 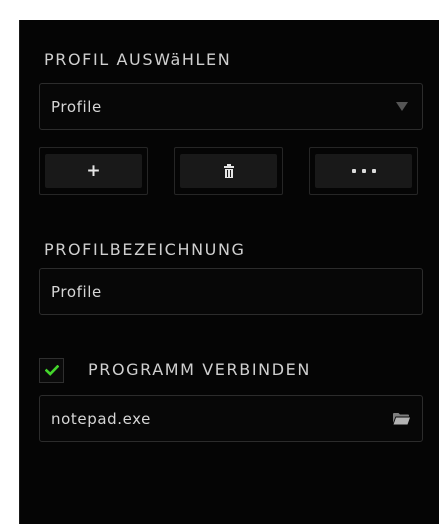 What do you see at coordinates (401, 418) in the screenshot?
I see `folder-icon` at bounding box center [401, 418].